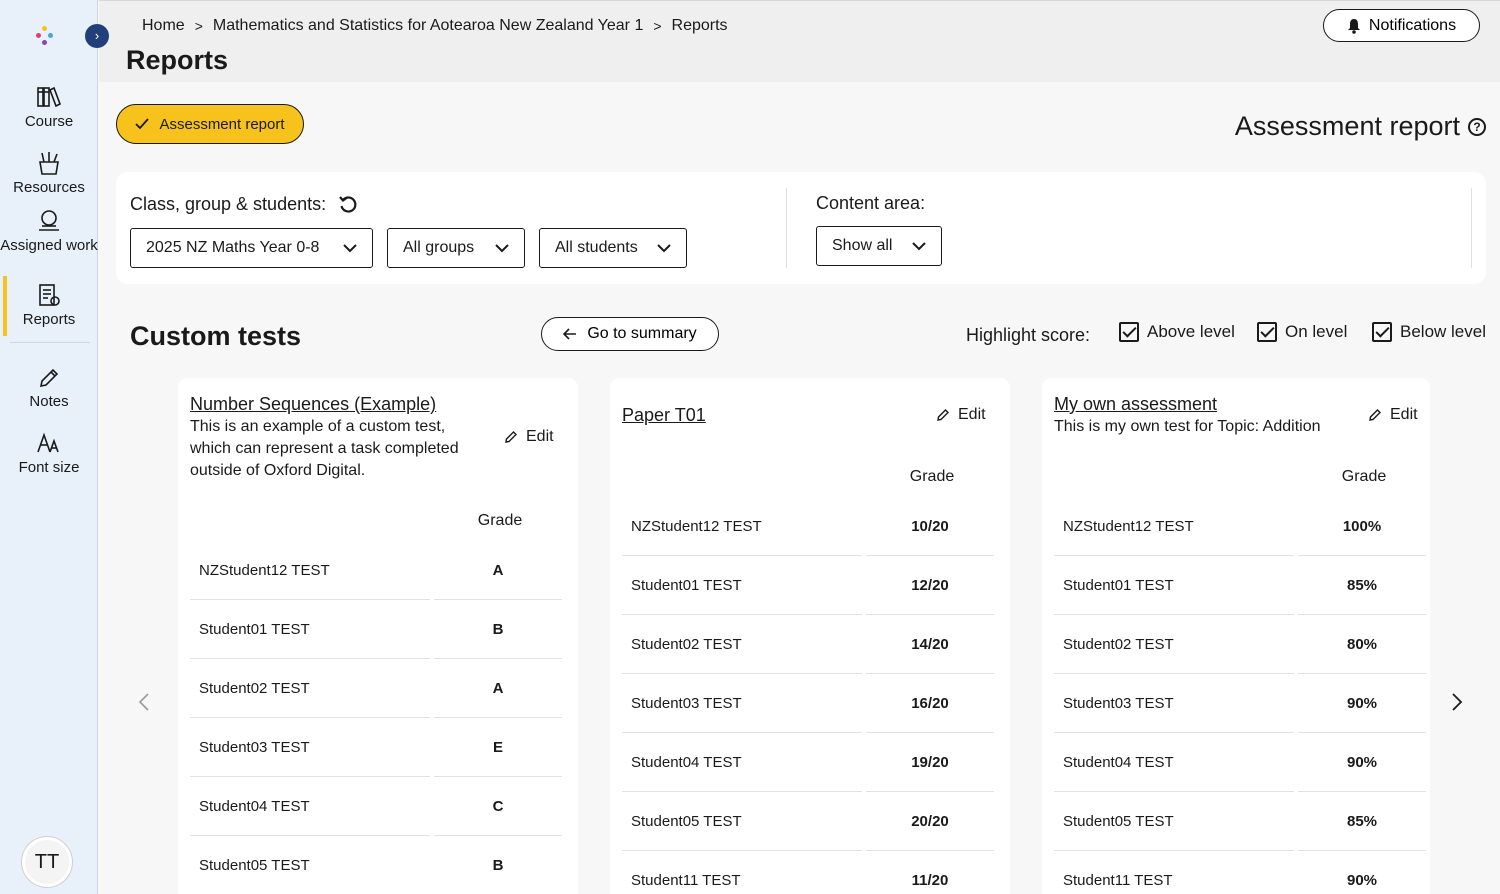 Image resolution: width=1500 pixels, height=894 pixels. Describe the element at coordinates (47, 35) in the screenshot. I see `app-logo` at that location.